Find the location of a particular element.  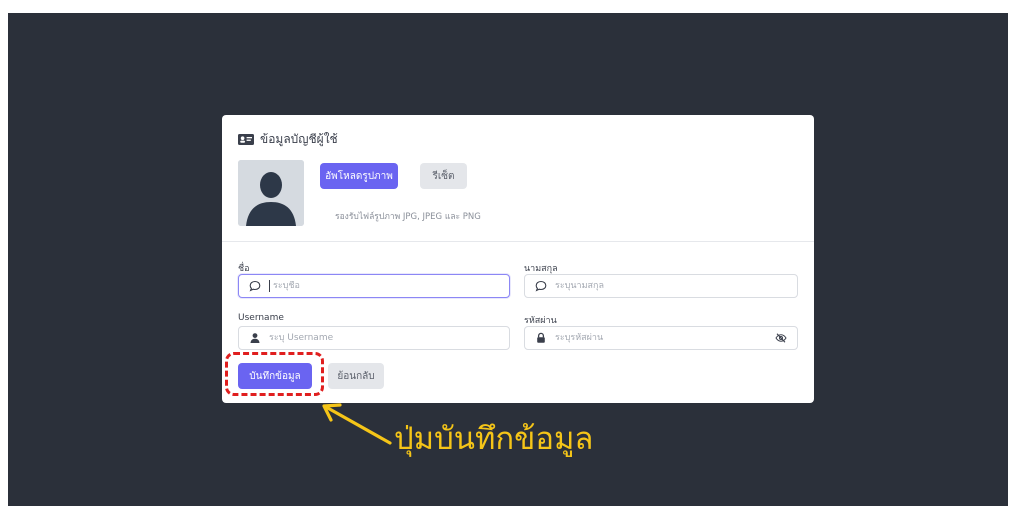

last-name-label: นามสกุล is located at coordinates (541, 269).